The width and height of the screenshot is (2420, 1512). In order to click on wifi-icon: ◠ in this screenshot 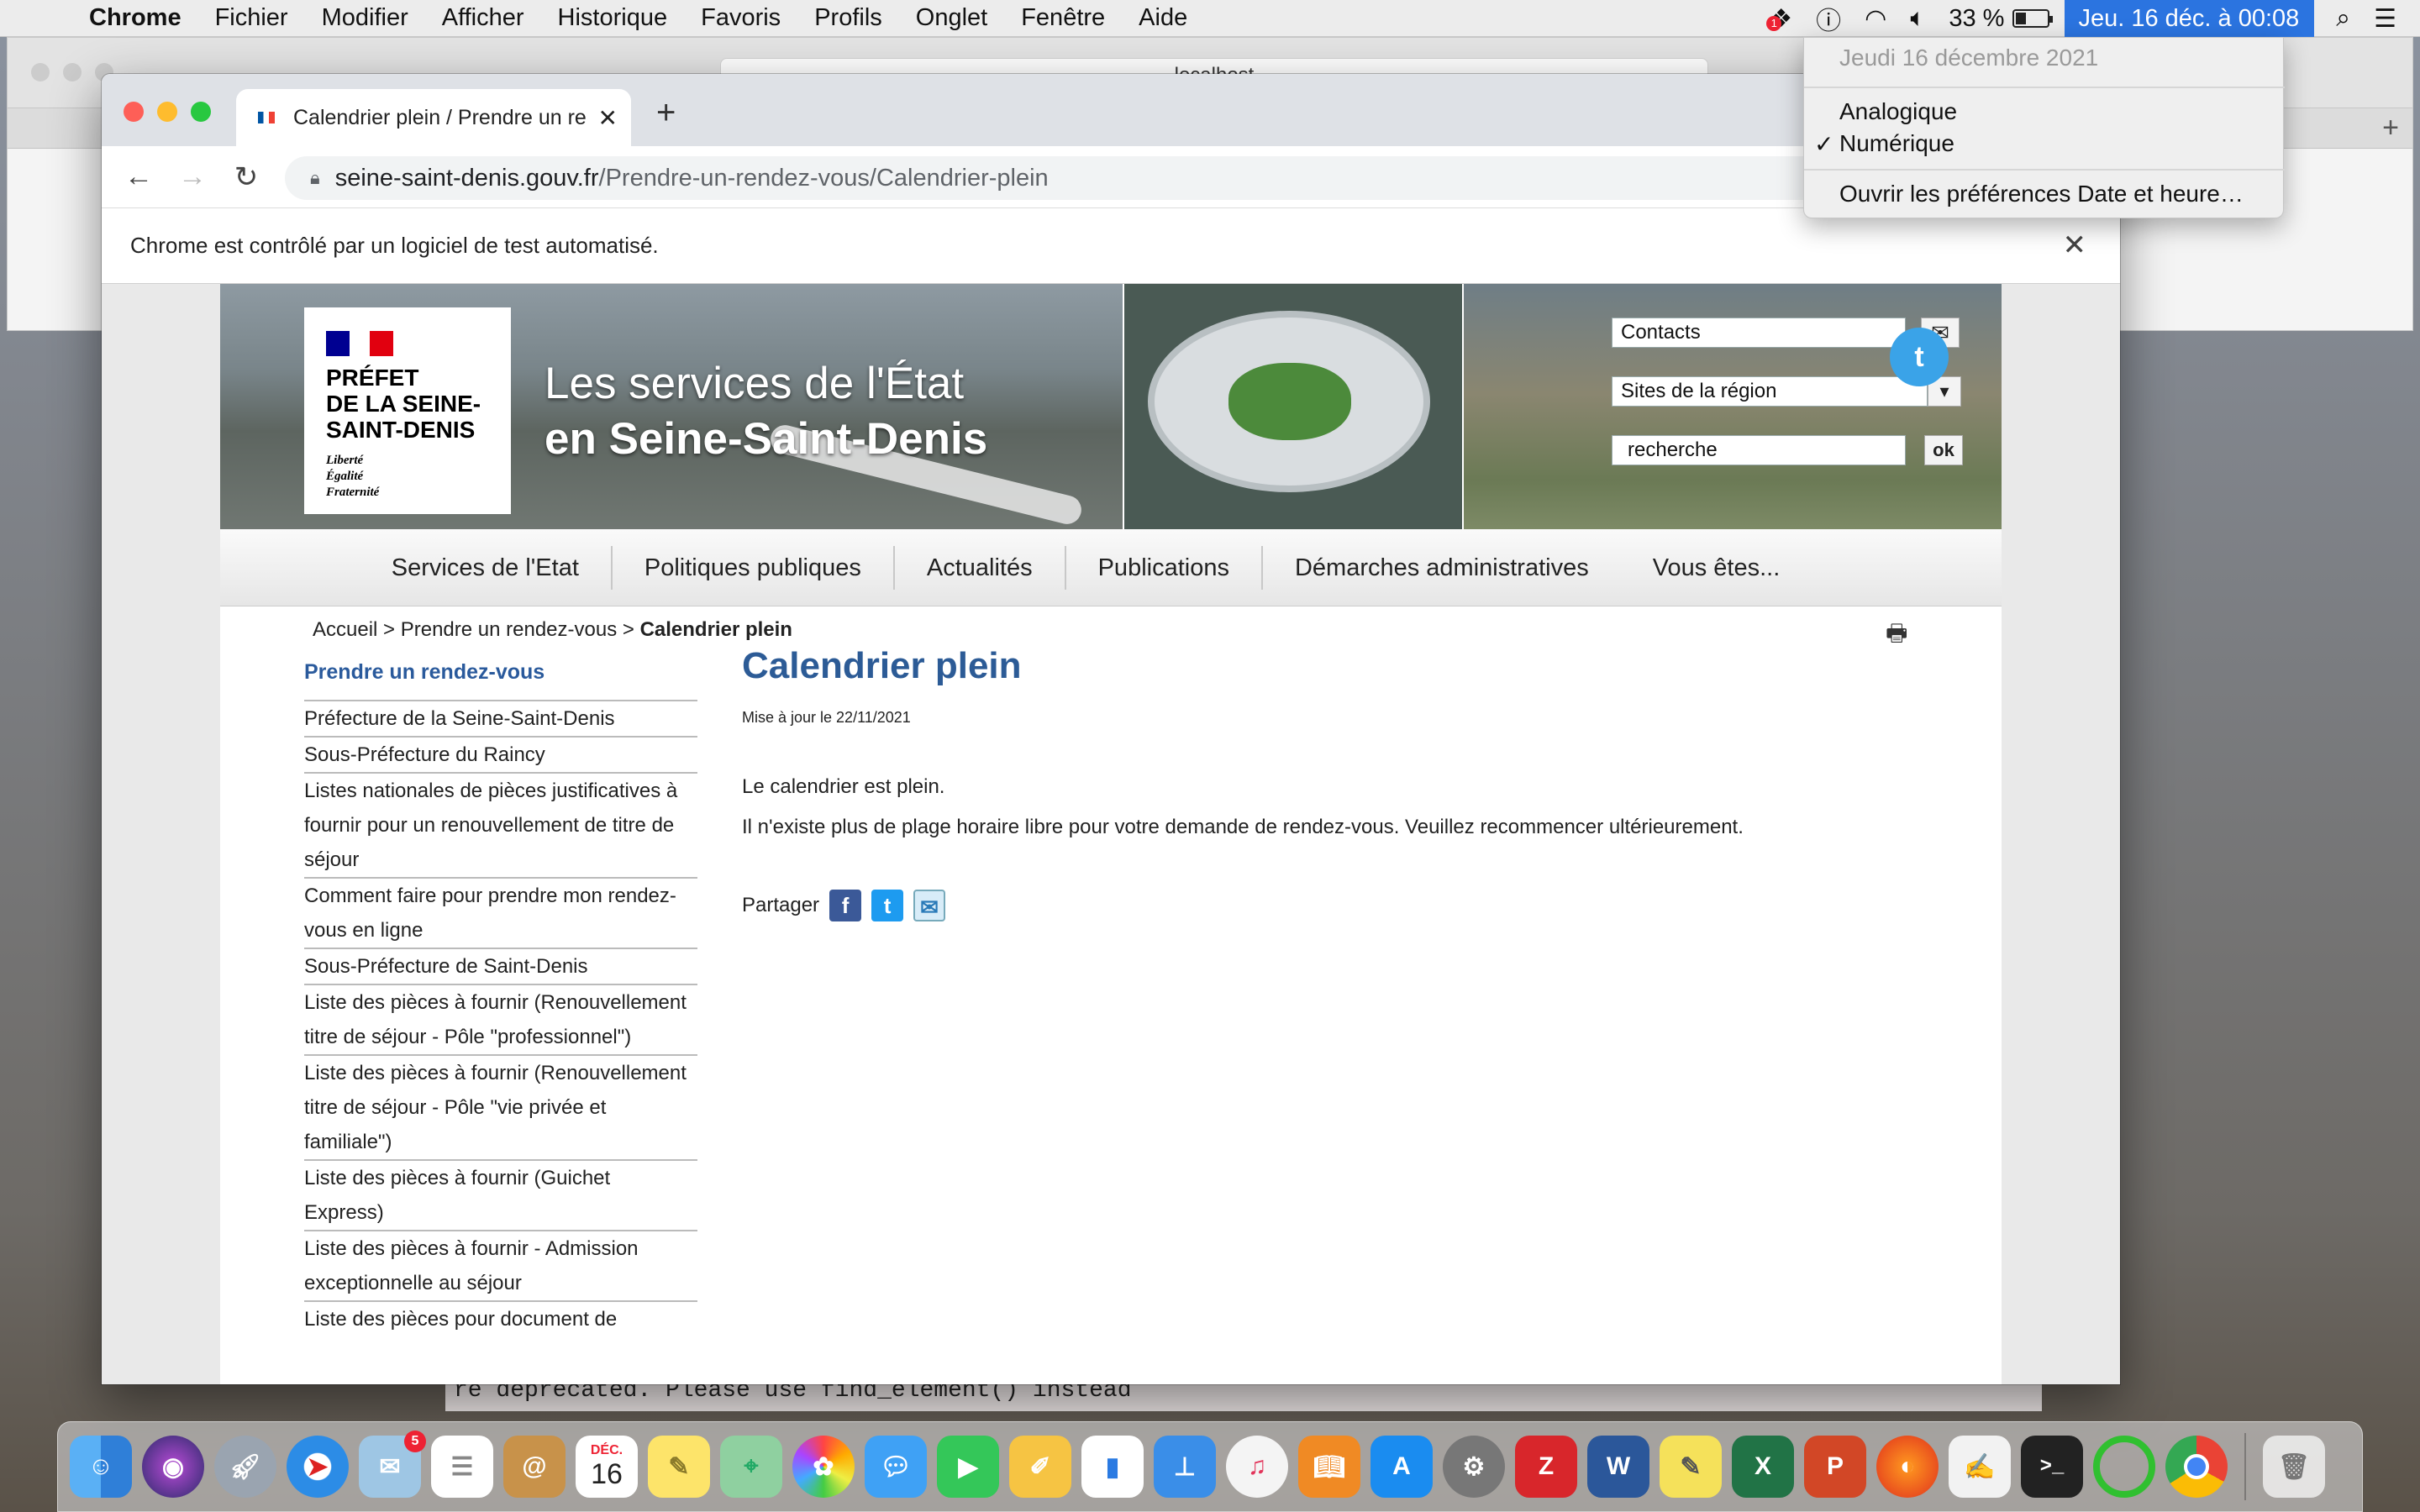, I will do `click(1875, 19)`.